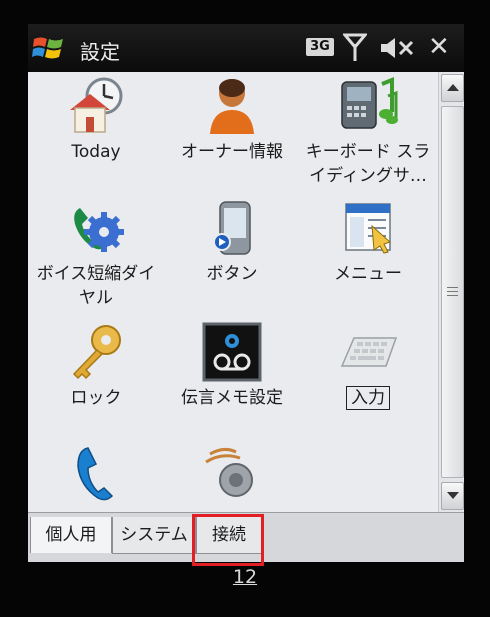  I want to click on settings-item-label: 伝言メモ設定, so click(232, 398).